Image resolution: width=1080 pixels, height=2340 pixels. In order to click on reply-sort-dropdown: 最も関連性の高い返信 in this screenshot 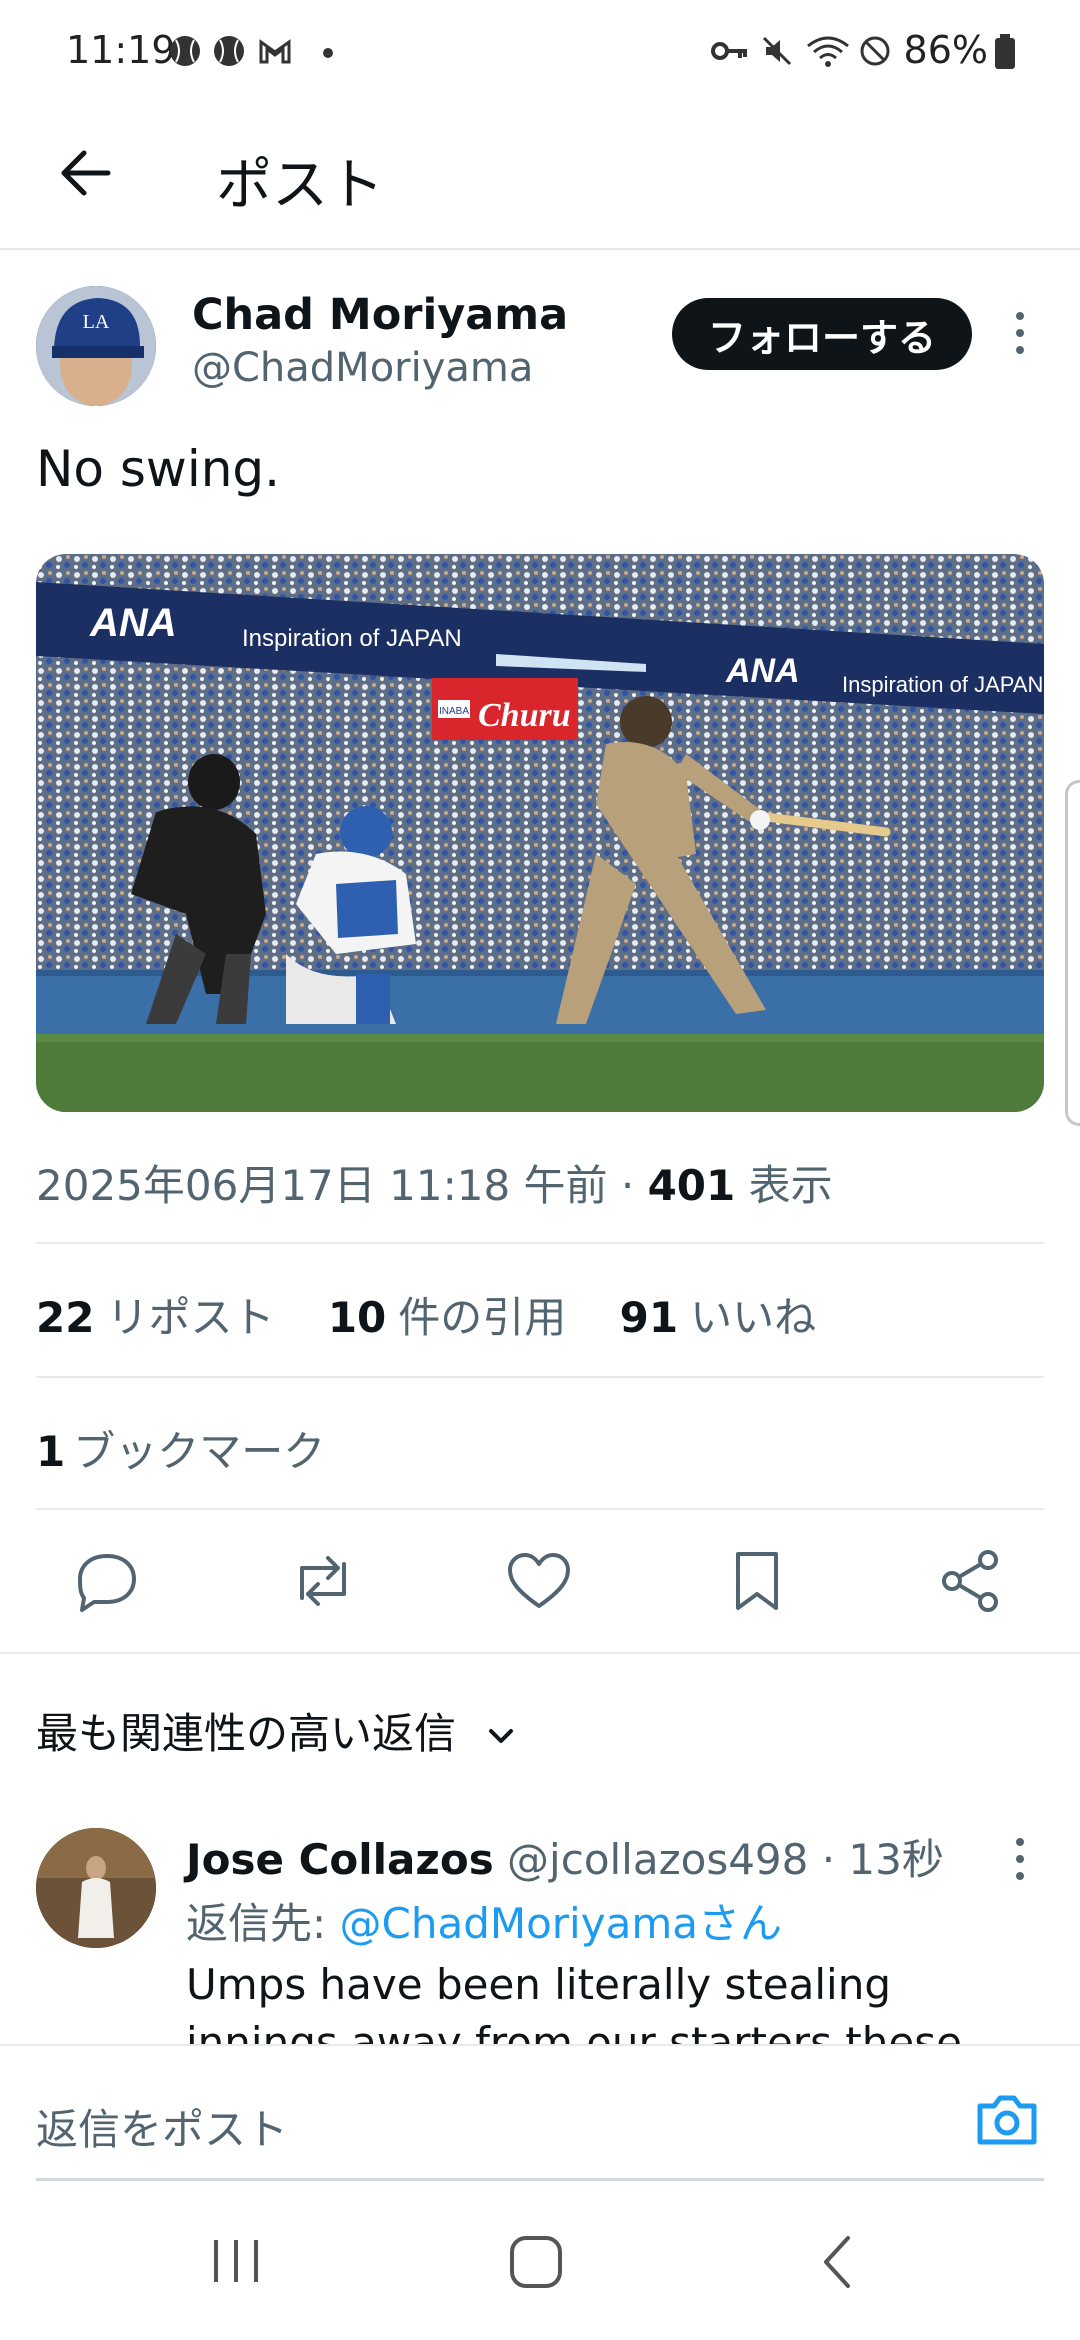, I will do `click(277, 1730)`.